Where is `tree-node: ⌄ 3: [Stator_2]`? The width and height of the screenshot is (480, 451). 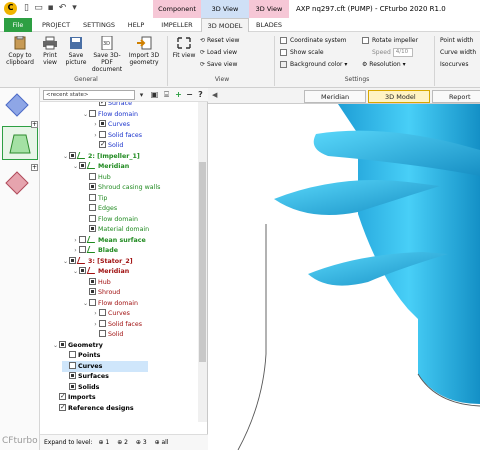 tree-node: ⌄ 3: [Stator_2] is located at coordinates (97, 261).